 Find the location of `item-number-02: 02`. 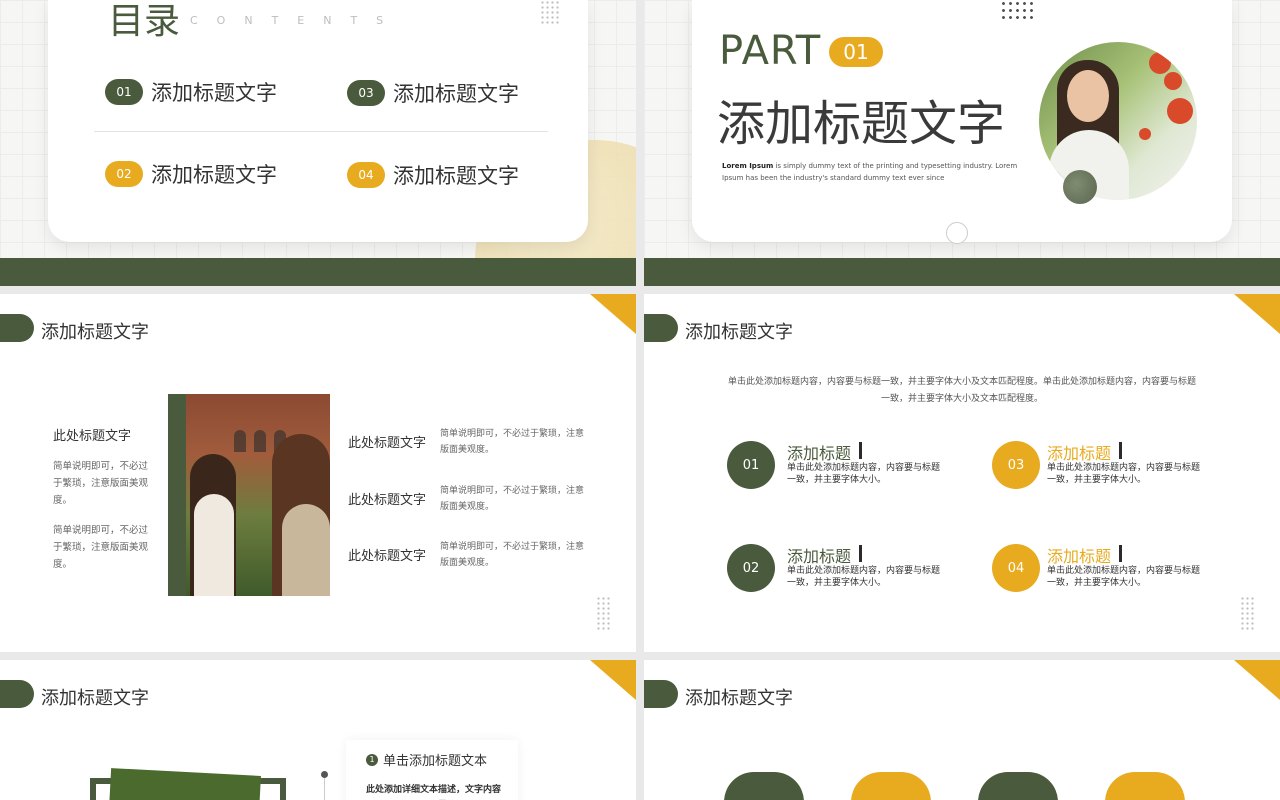

item-number-02: 02 is located at coordinates (751, 568).